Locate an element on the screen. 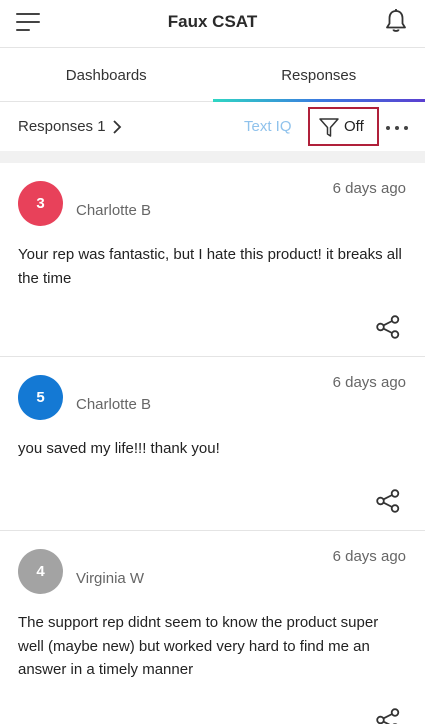 The height and width of the screenshot is (724, 425). tab-responses: Responses is located at coordinates (318, 75).